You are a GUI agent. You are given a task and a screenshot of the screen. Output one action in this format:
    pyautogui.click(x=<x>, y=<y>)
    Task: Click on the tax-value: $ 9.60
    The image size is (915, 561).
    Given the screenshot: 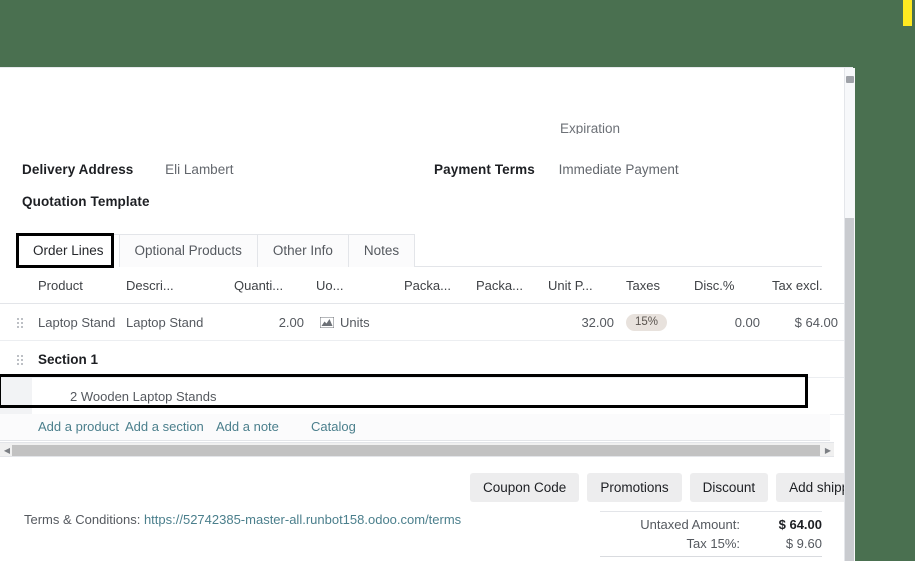 What is the action you would take?
    pyautogui.click(x=803, y=543)
    